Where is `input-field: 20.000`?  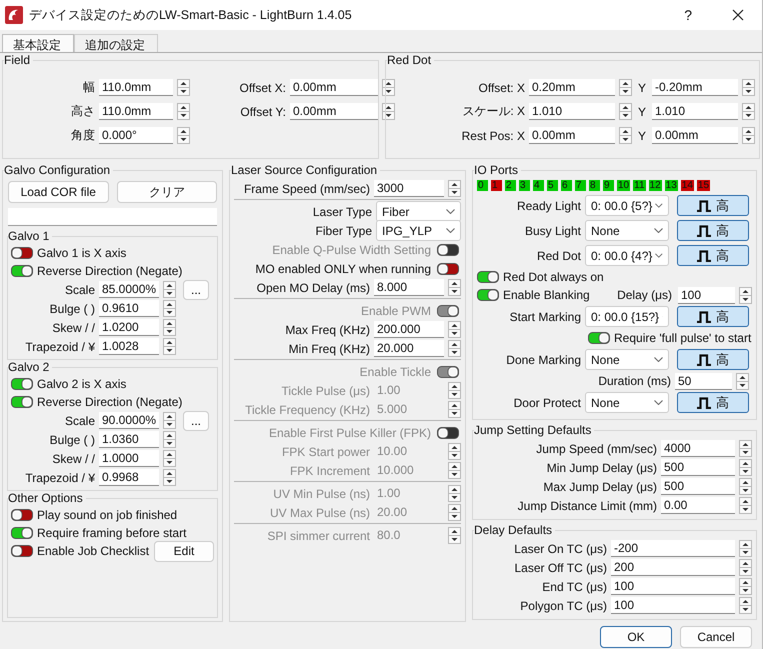
input-field: 20.000 is located at coordinates (409, 348).